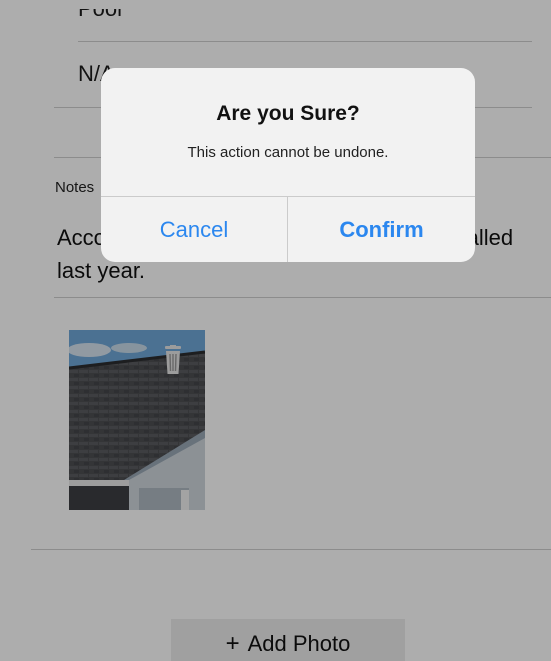 The height and width of the screenshot is (661, 551). Describe the element at coordinates (288, 152) in the screenshot. I see `dialog-message: This action cannot be undone.` at that location.